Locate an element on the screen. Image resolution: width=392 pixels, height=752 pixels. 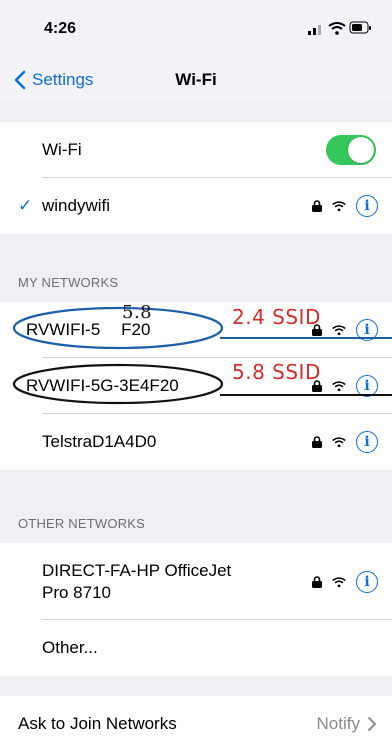
chevron-right-icon is located at coordinates (372, 724).